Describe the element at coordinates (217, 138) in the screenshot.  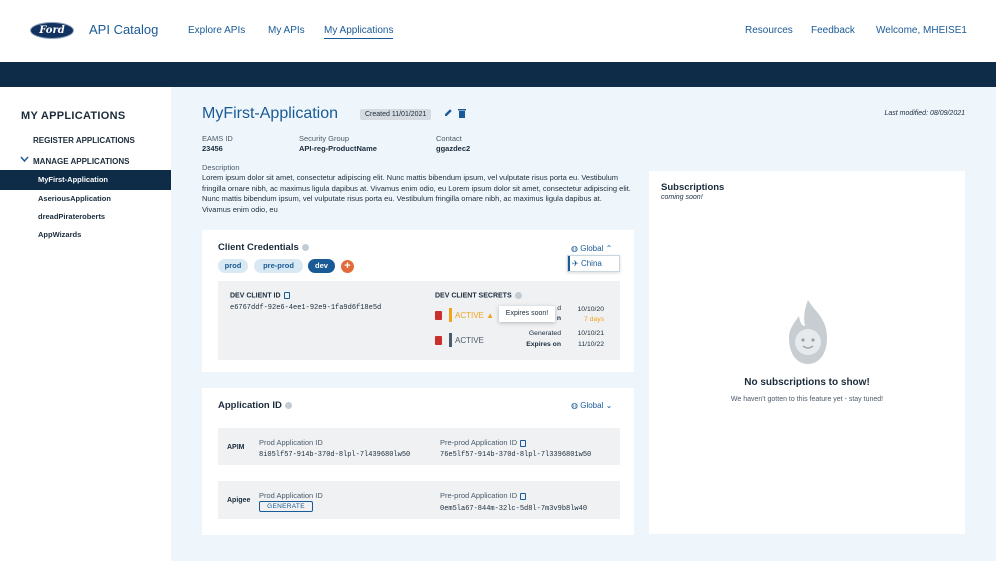
I see `eams-label: EAMS ID` at that location.